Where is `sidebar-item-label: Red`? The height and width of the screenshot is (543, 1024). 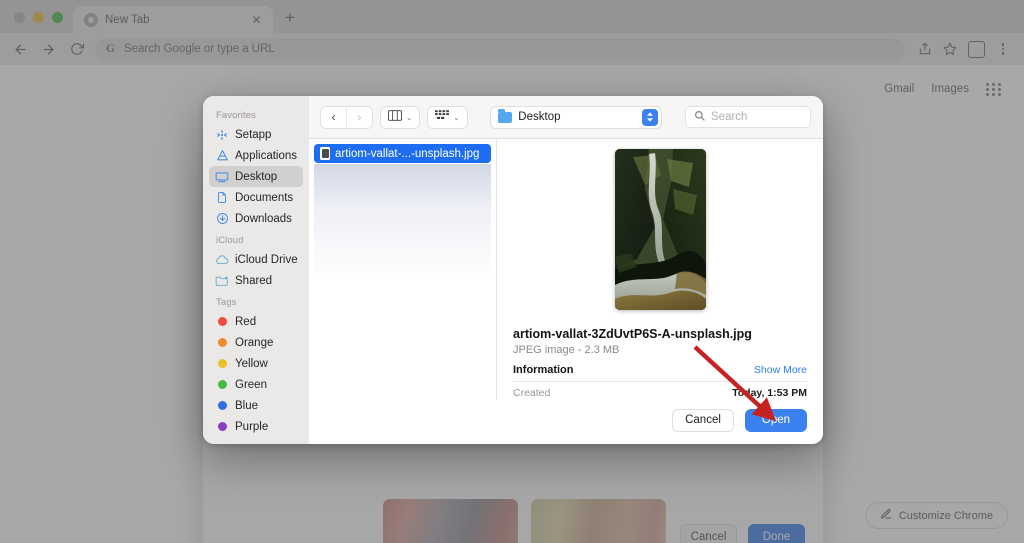 sidebar-item-label: Red is located at coordinates (246, 321).